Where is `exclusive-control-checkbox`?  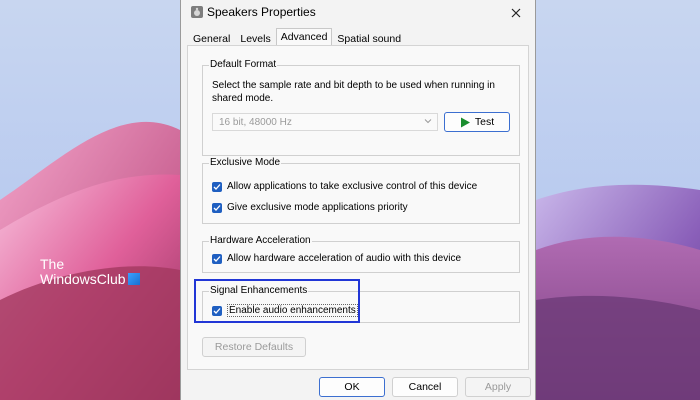 exclusive-control-checkbox is located at coordinates (217, 186).